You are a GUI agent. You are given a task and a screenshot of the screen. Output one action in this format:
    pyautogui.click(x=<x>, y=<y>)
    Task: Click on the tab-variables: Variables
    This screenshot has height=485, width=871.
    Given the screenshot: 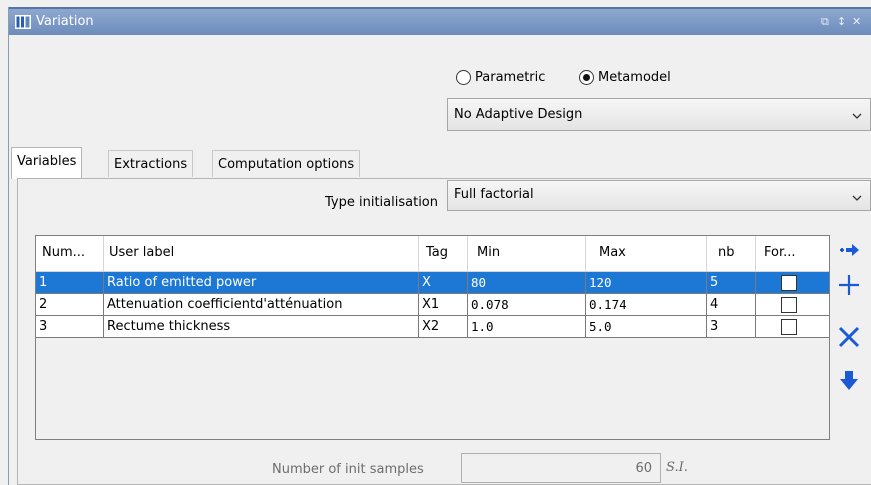 What is the action you would take?
    pyautogui.click(x=47, y=163)
    